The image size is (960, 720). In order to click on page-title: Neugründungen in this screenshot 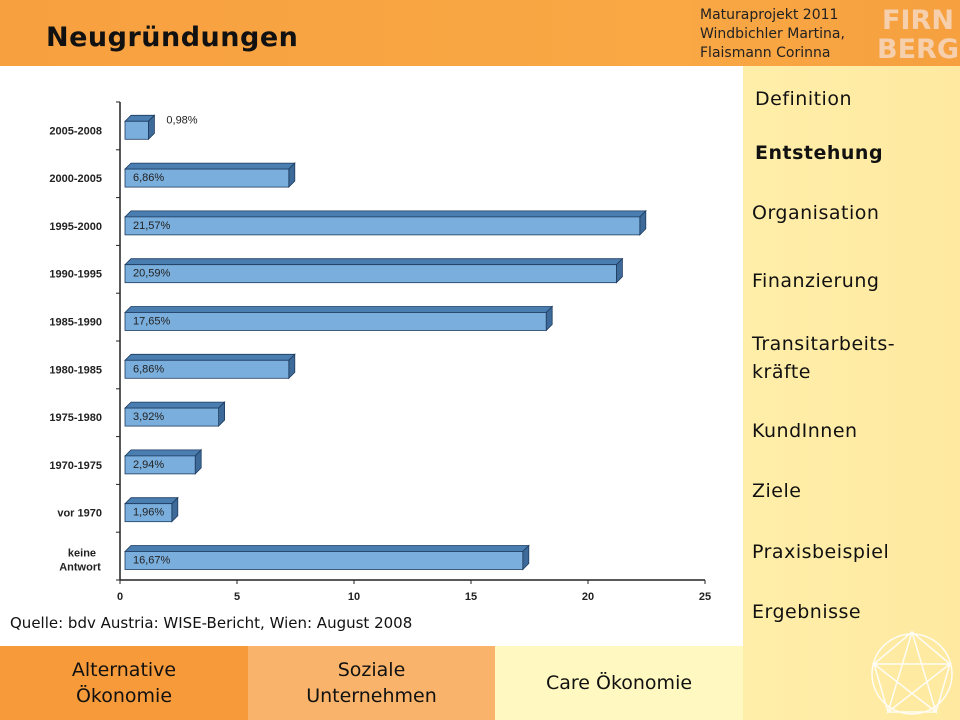, I will do `click(172, 37)`.